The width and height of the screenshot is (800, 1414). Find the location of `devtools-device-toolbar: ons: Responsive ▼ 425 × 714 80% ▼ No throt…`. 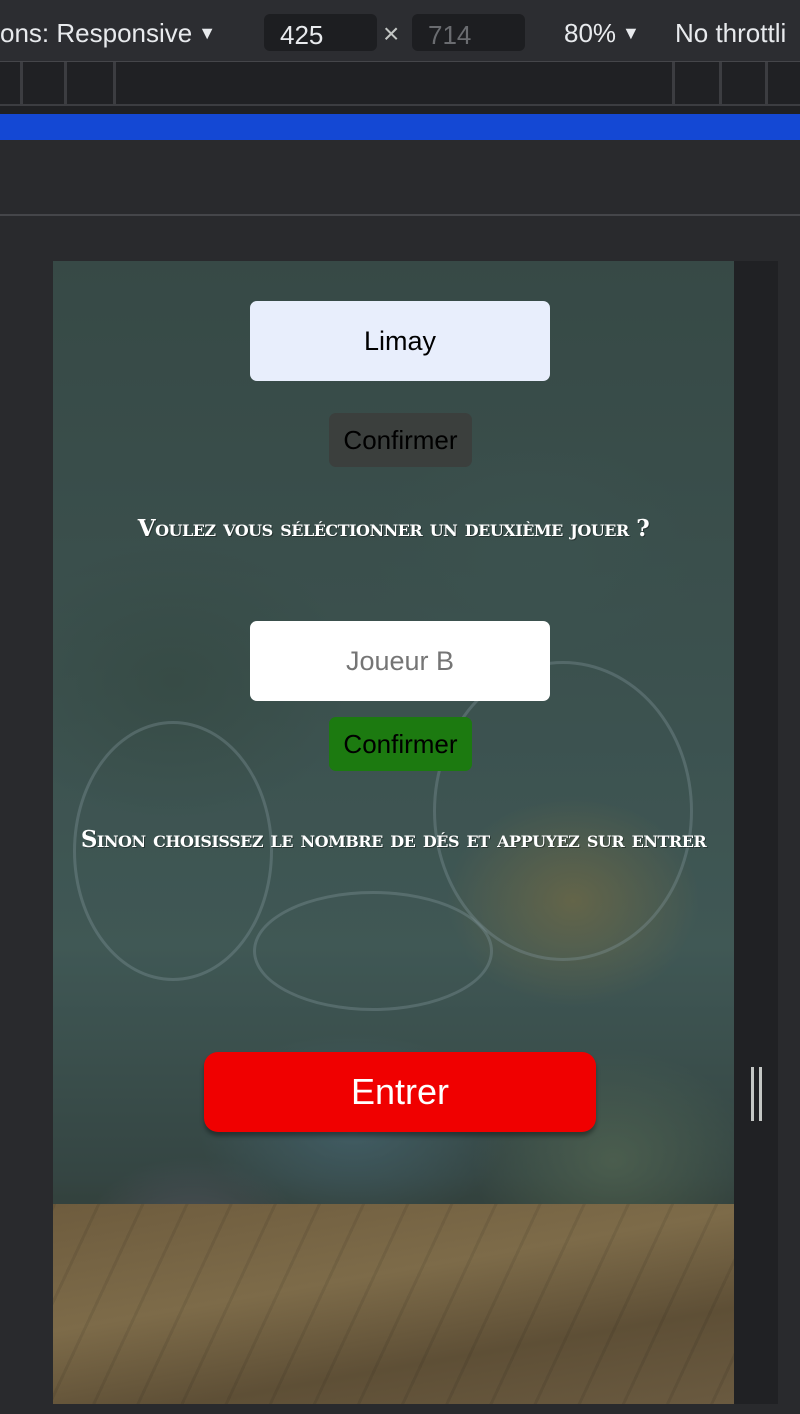

devtools-device-toolbar: ons: Responsive ▼ 425 × 714 80% ▼ No throt… is located at coordinates (400, 31).